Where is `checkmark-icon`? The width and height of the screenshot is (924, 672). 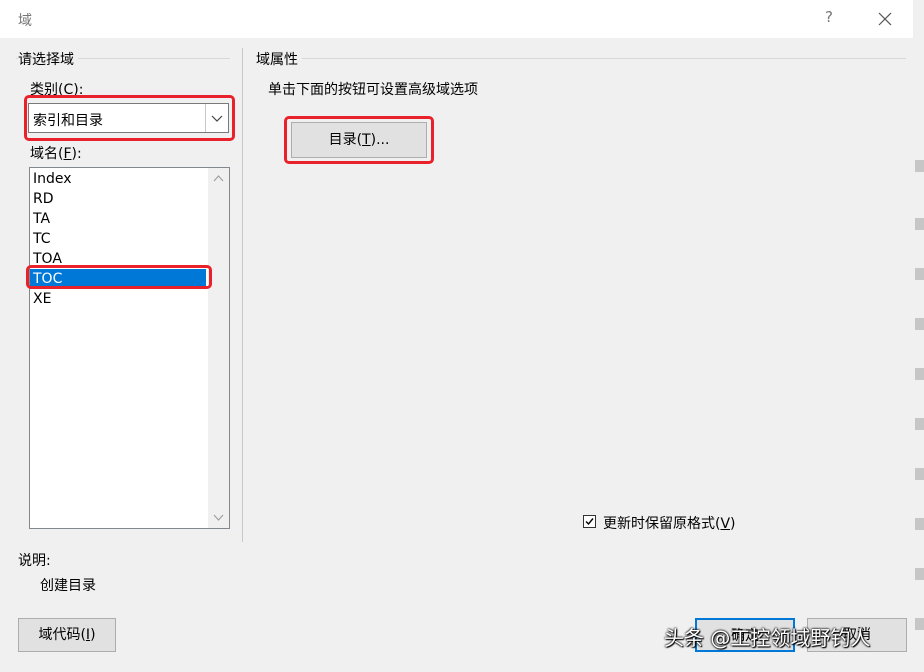 checkmark-icon is located at coordinates (589, 522).